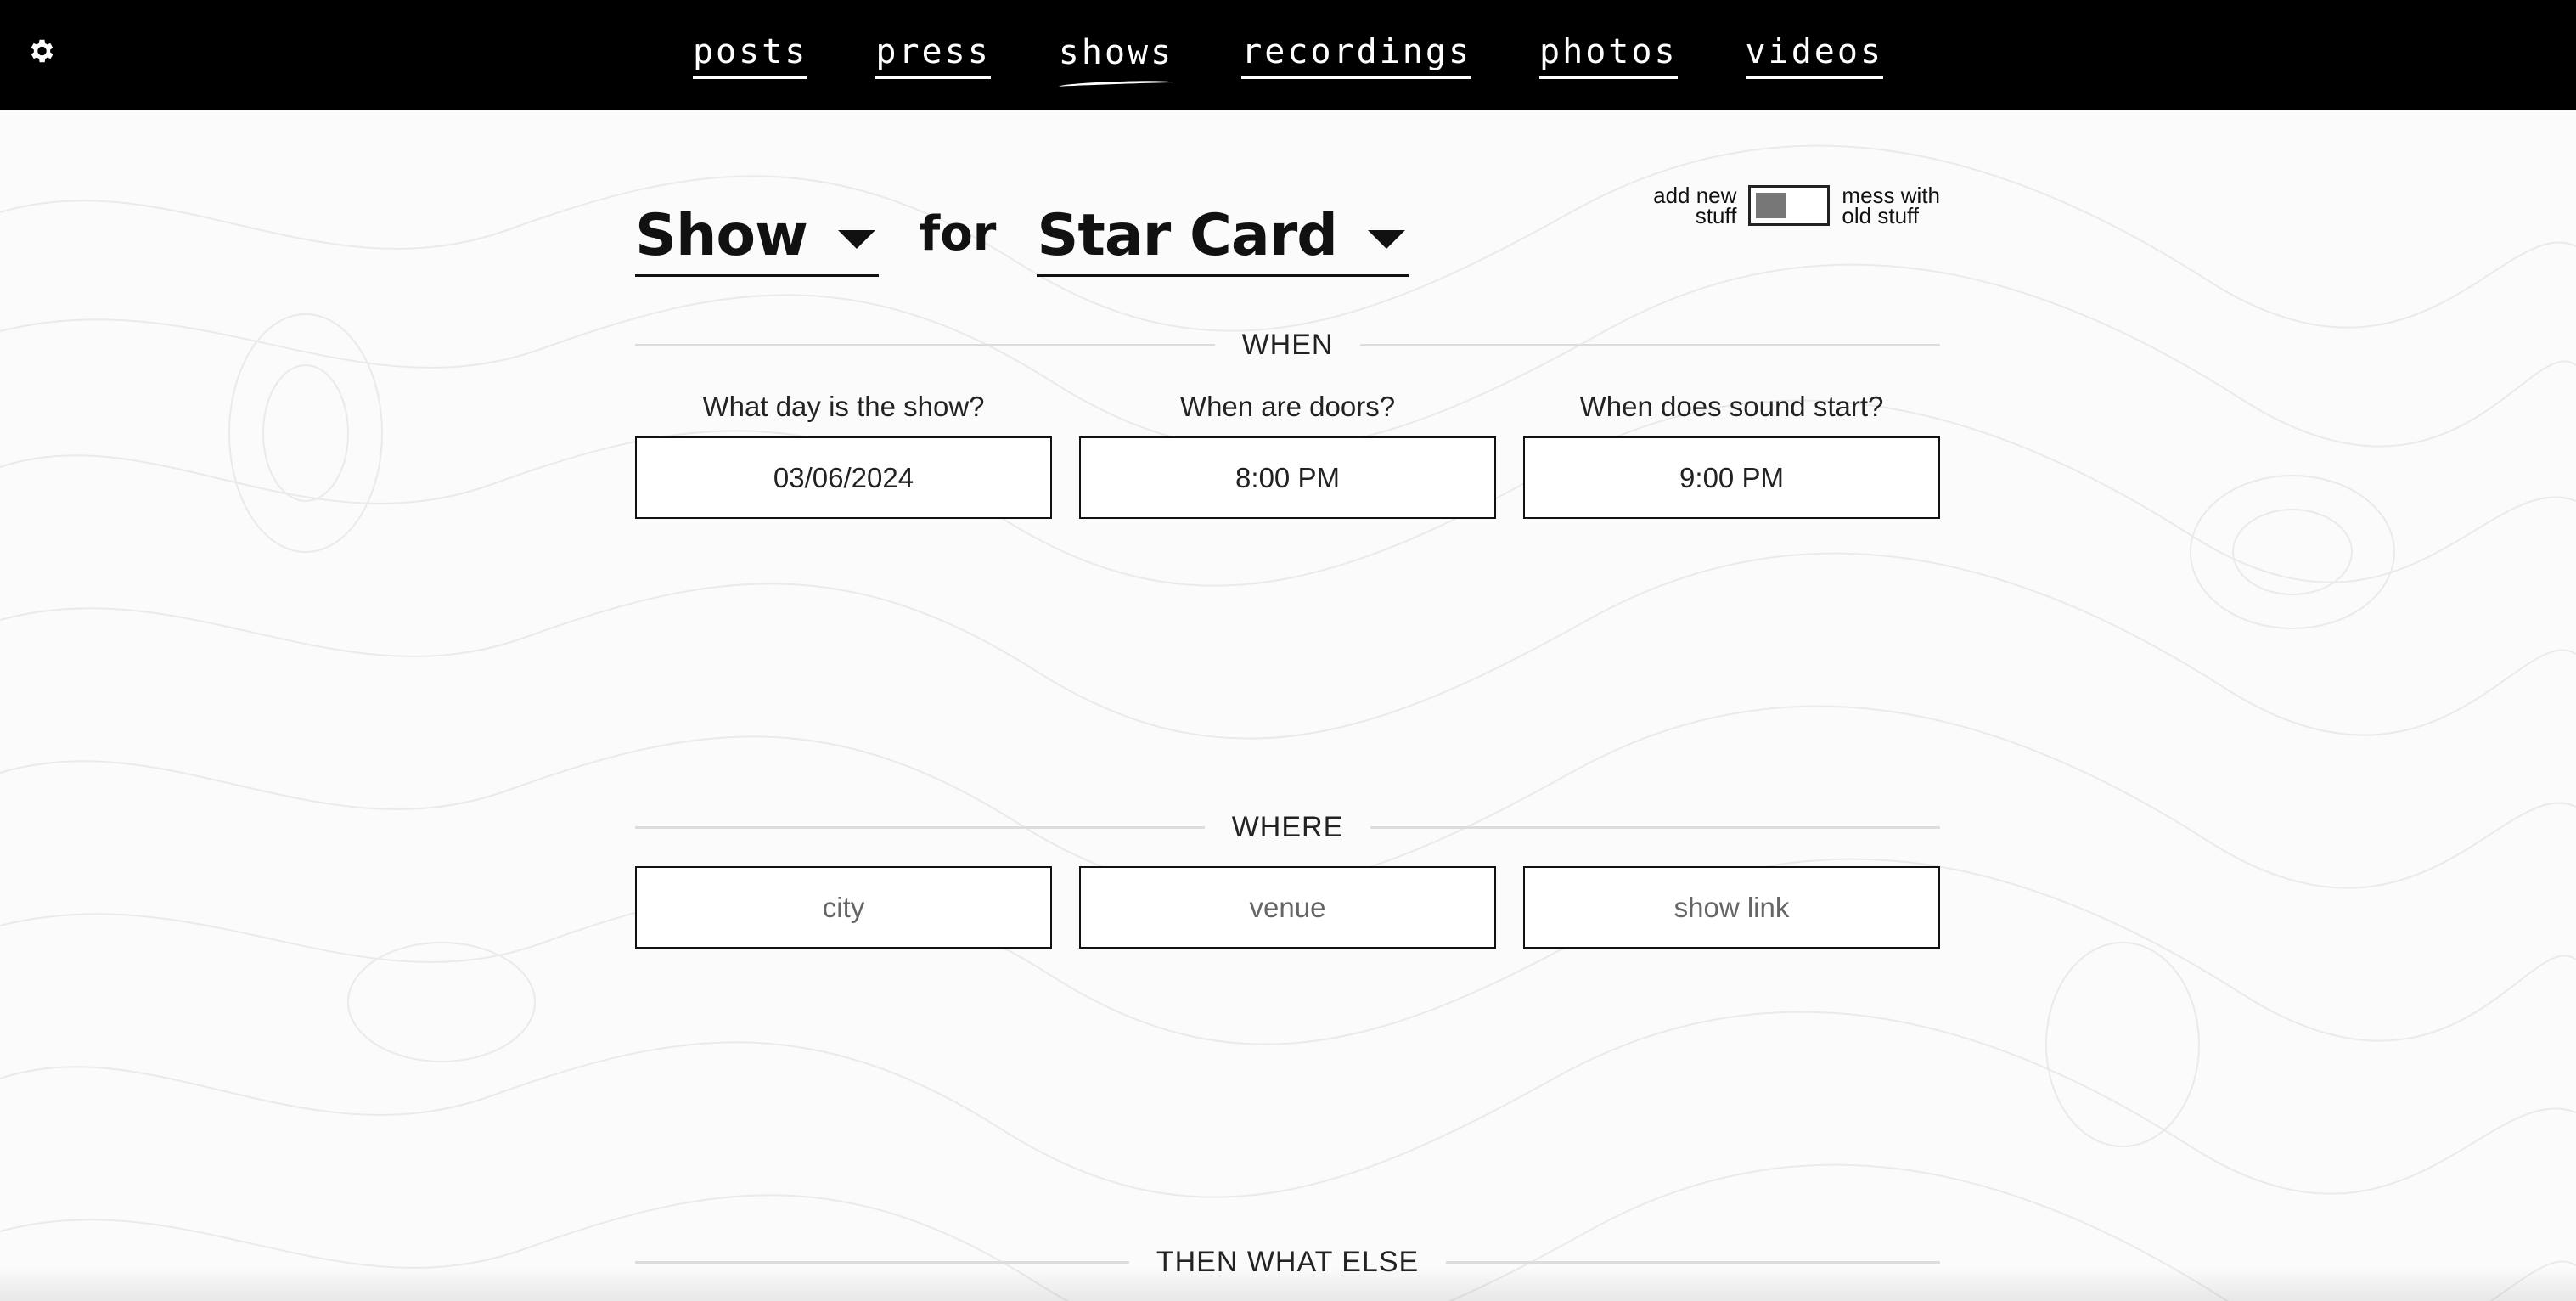 The width and height of the screenshot is (2576, 1301). What do you see at coordinates (1608, 55) in the screenshot?
I see `nav-photos: photos` at bounding box center [1608, 55].